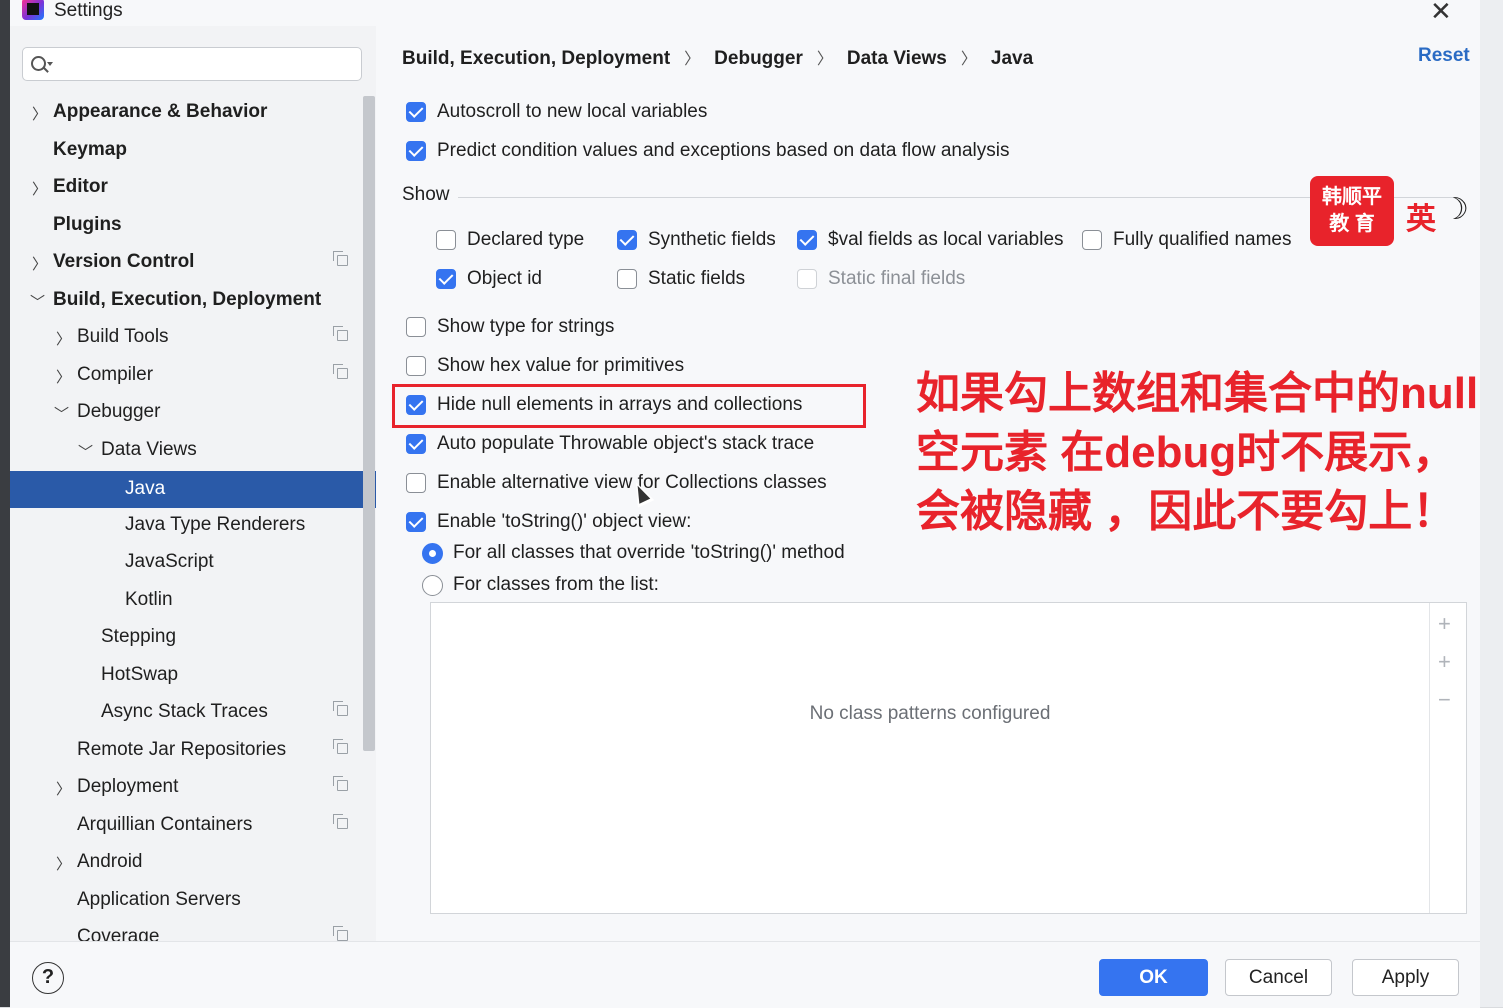 Image resolution: width=1503 pixels, height=1008 pixels. What do you see at coordinates (1405, 977) in the screenshot?
I see `apply-button: Apply` at bounding box center [1405, 977].